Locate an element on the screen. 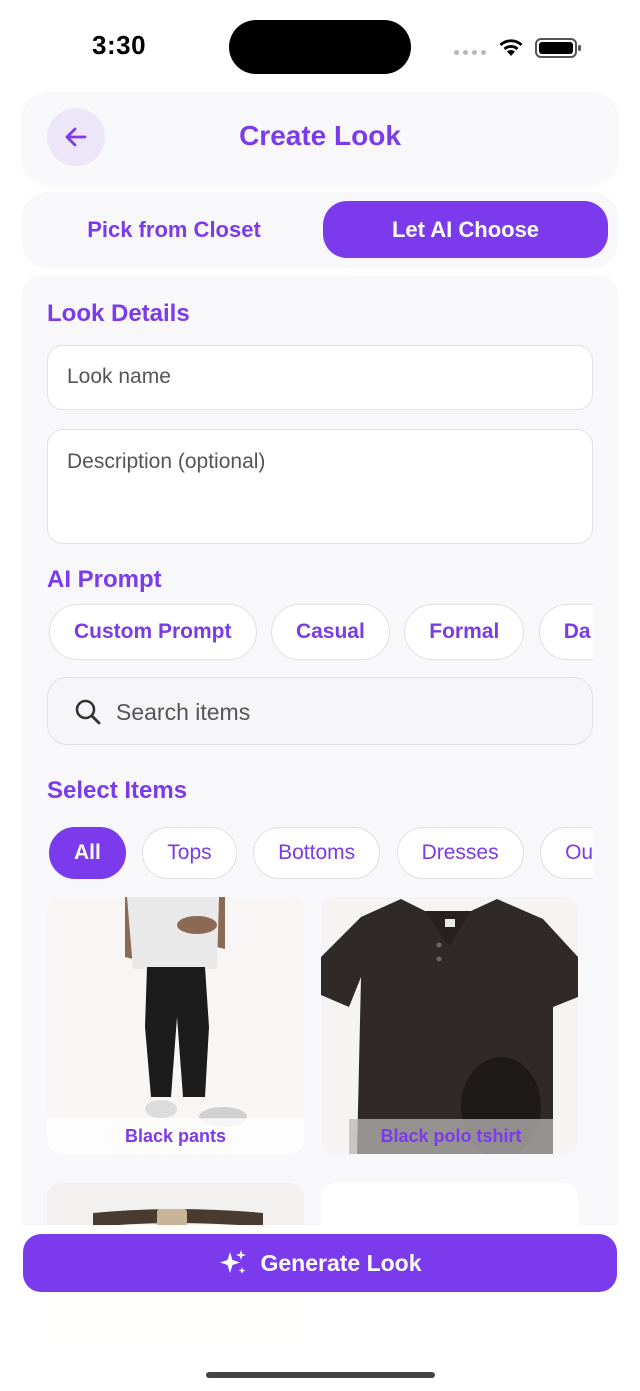  search-placeholder: Search items is located at coordinates (183, 712).